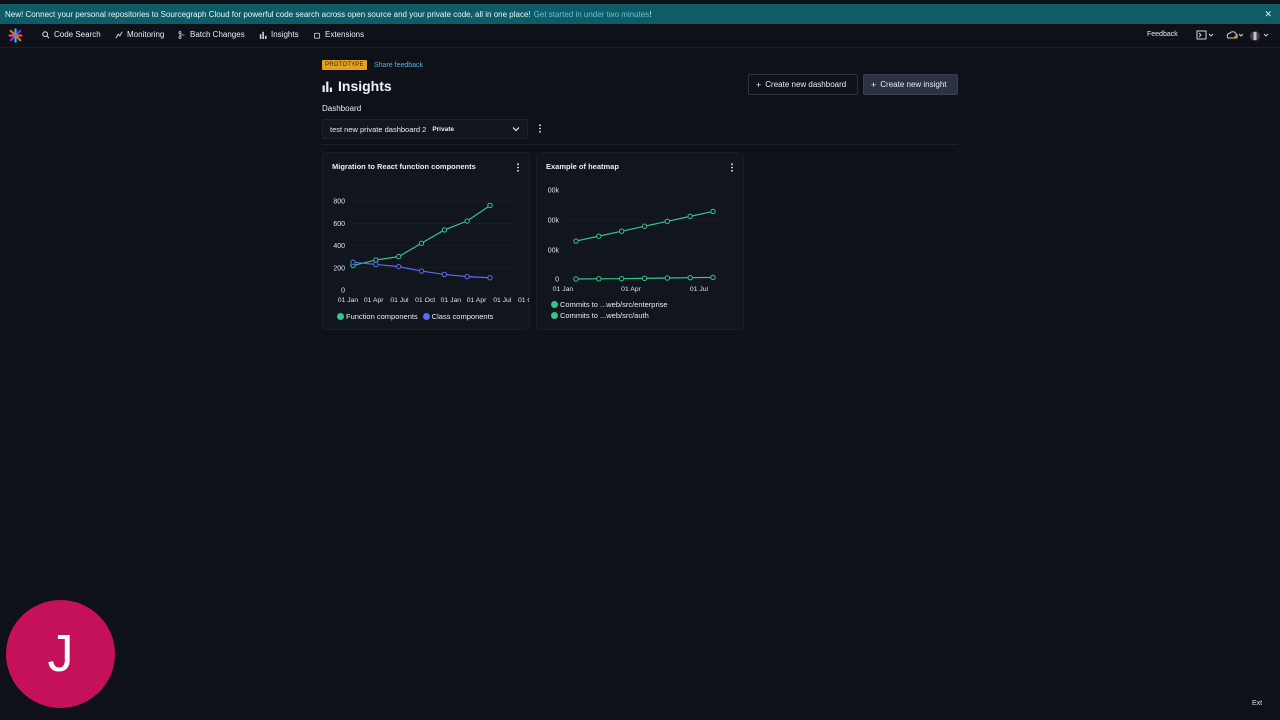 This screenshot has width=1280, height=720. What do you see at coordinates (1257, 703) in the screenshot?
I see `ext-label: Ext` at bounding box center [1257, 703].